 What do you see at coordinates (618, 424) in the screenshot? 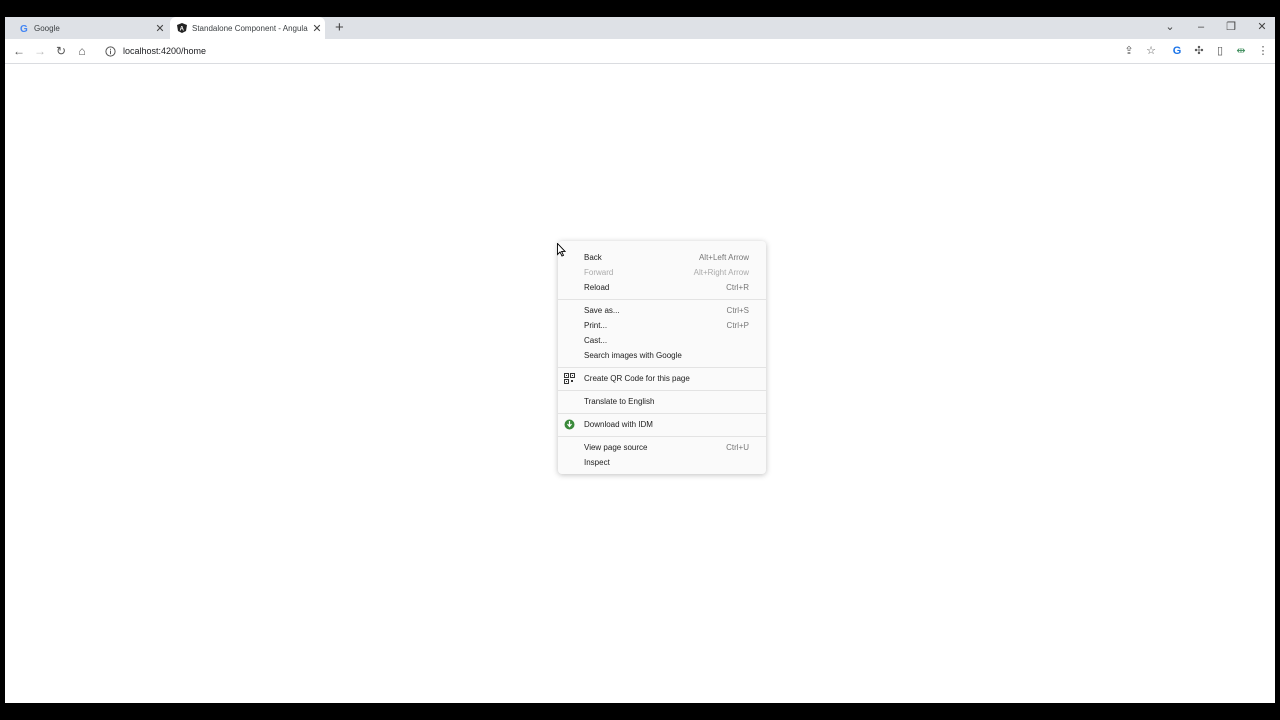
I see `menu-item-label: Download with IDM` at bounding box center [618, 424].